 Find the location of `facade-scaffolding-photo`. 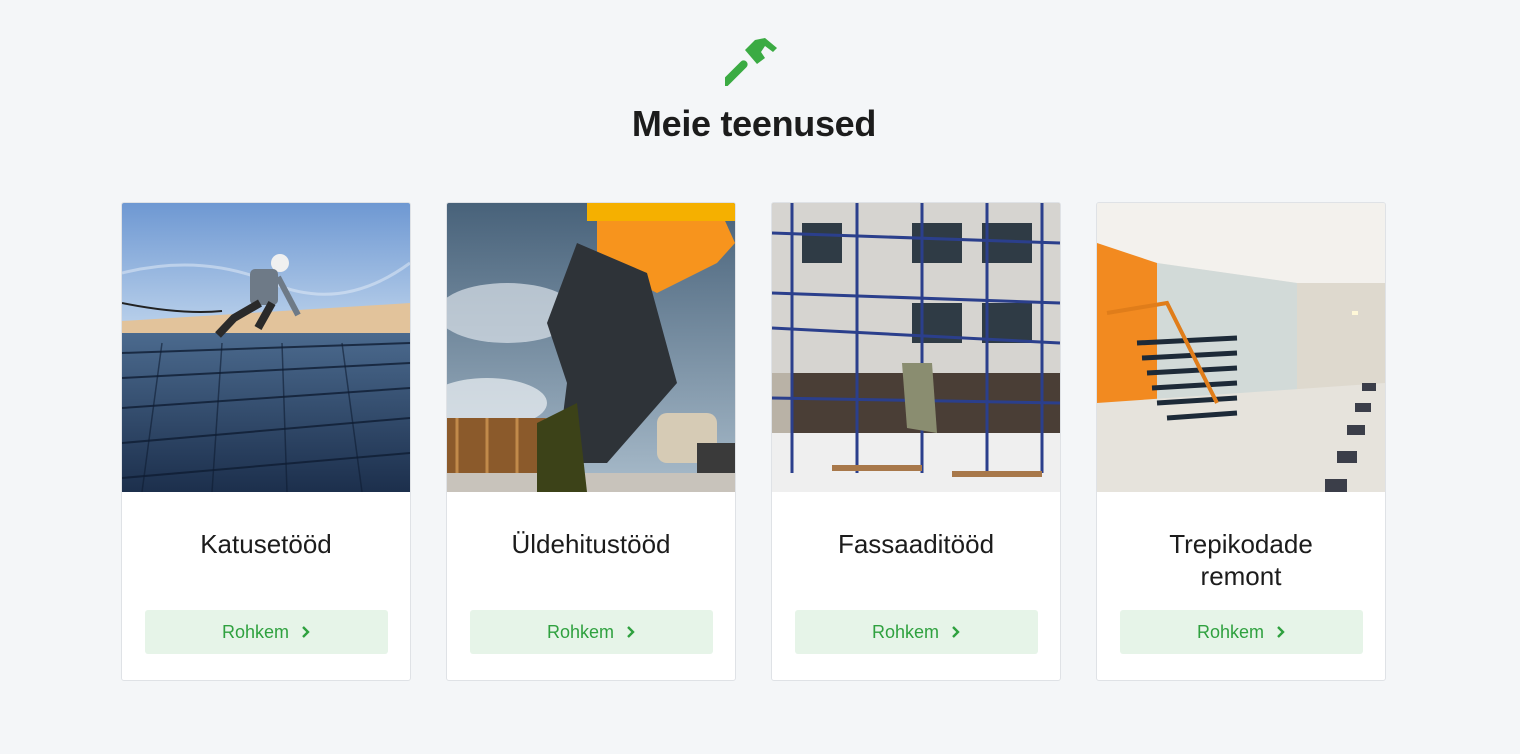

facade-scaffolding-photo is located at coordinates (916, 347).